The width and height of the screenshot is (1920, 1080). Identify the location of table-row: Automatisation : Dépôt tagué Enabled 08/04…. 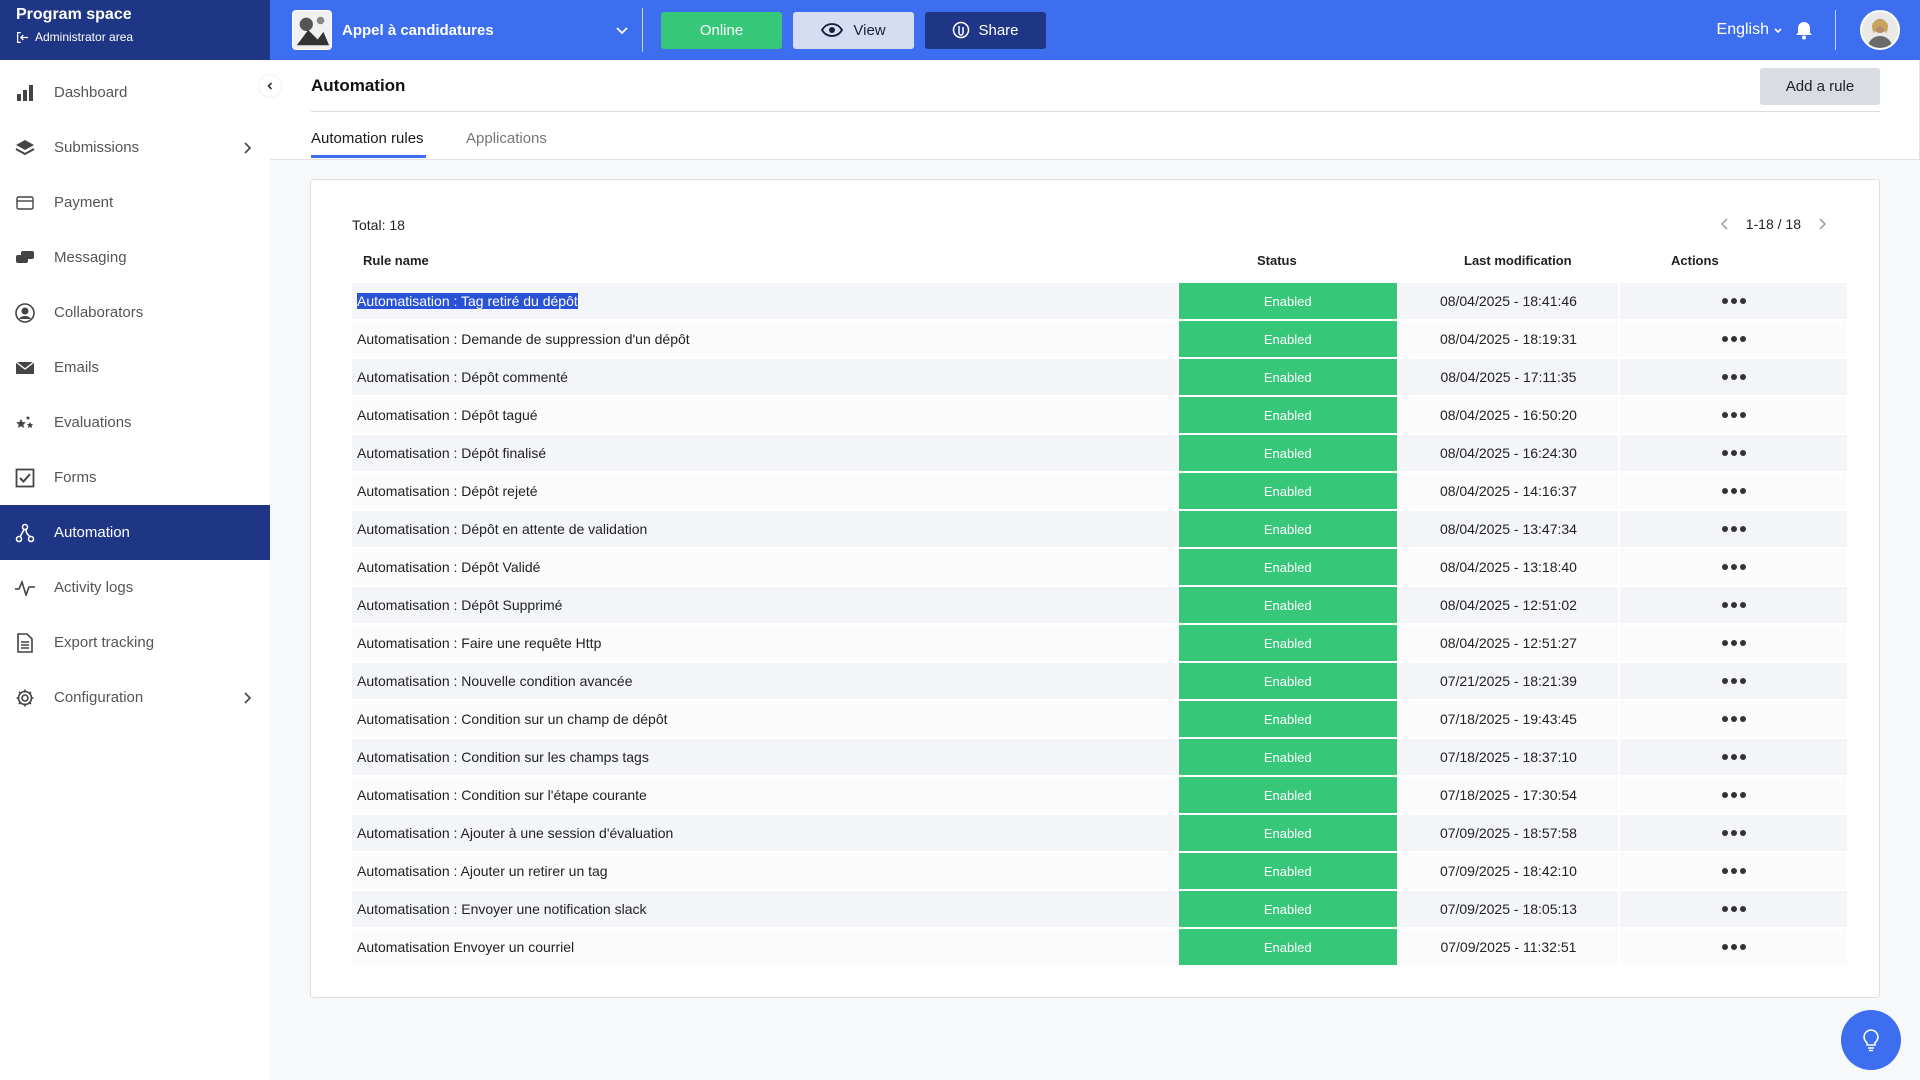
(1099, 416).